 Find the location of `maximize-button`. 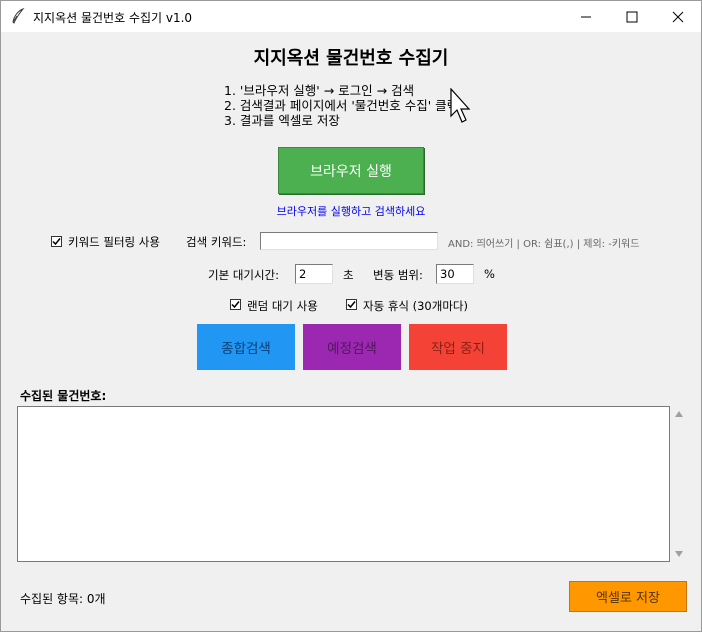

maximize-button is located at coordinates (632, 16).